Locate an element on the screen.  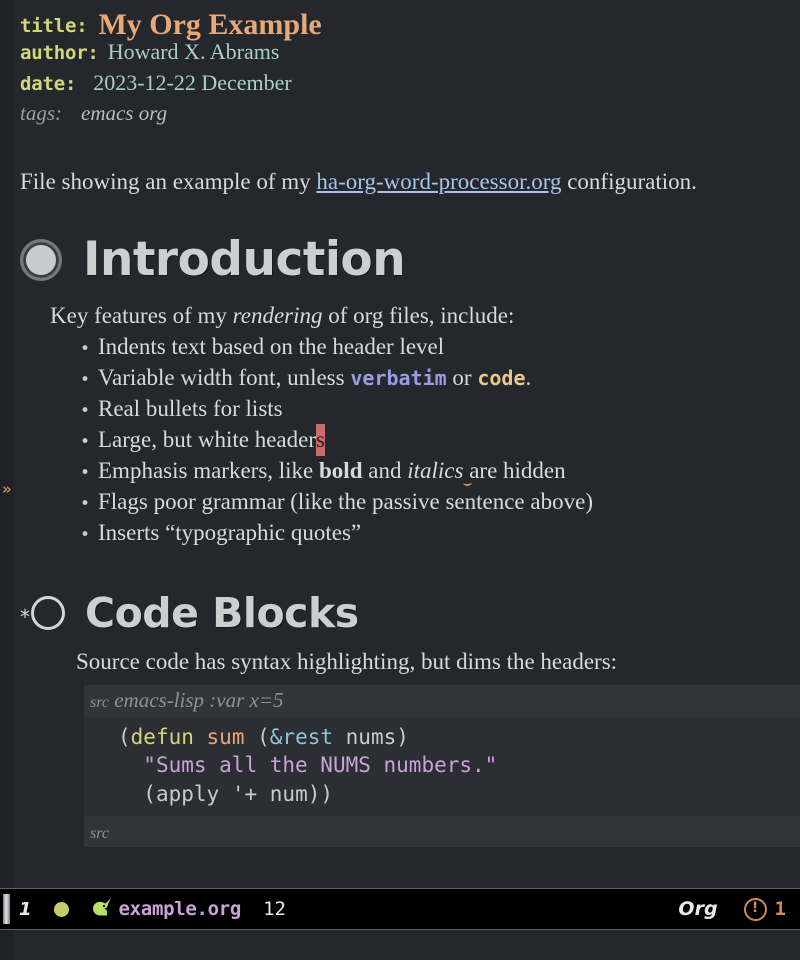
intro-text-after: configuration. is located at coordinates (629, 181).